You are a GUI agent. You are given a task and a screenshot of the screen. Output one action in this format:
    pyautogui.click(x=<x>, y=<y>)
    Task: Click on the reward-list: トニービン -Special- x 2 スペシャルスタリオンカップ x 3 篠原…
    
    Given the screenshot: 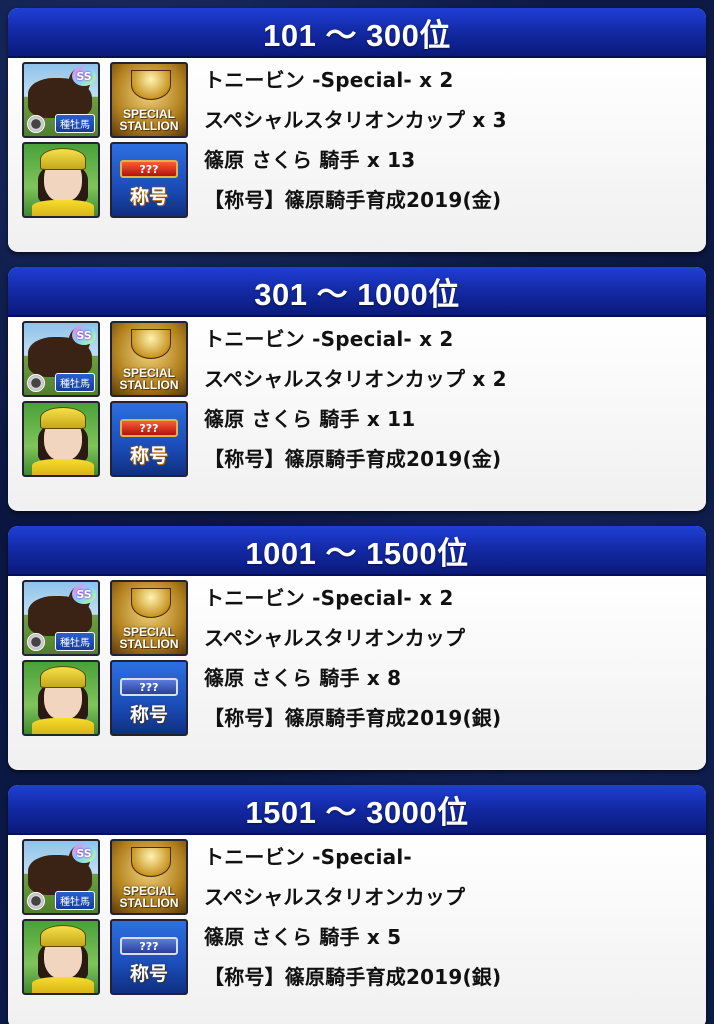 What is the action you would take?
    pyautogui.click(x=450, y=140)
    